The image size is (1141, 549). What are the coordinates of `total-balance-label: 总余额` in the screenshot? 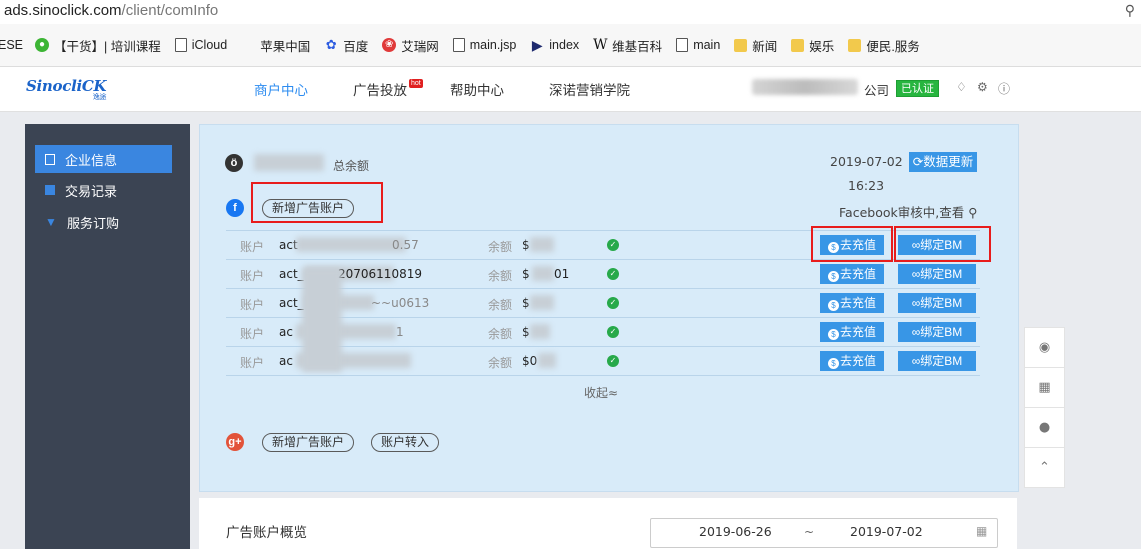 It's located at (351, 166).